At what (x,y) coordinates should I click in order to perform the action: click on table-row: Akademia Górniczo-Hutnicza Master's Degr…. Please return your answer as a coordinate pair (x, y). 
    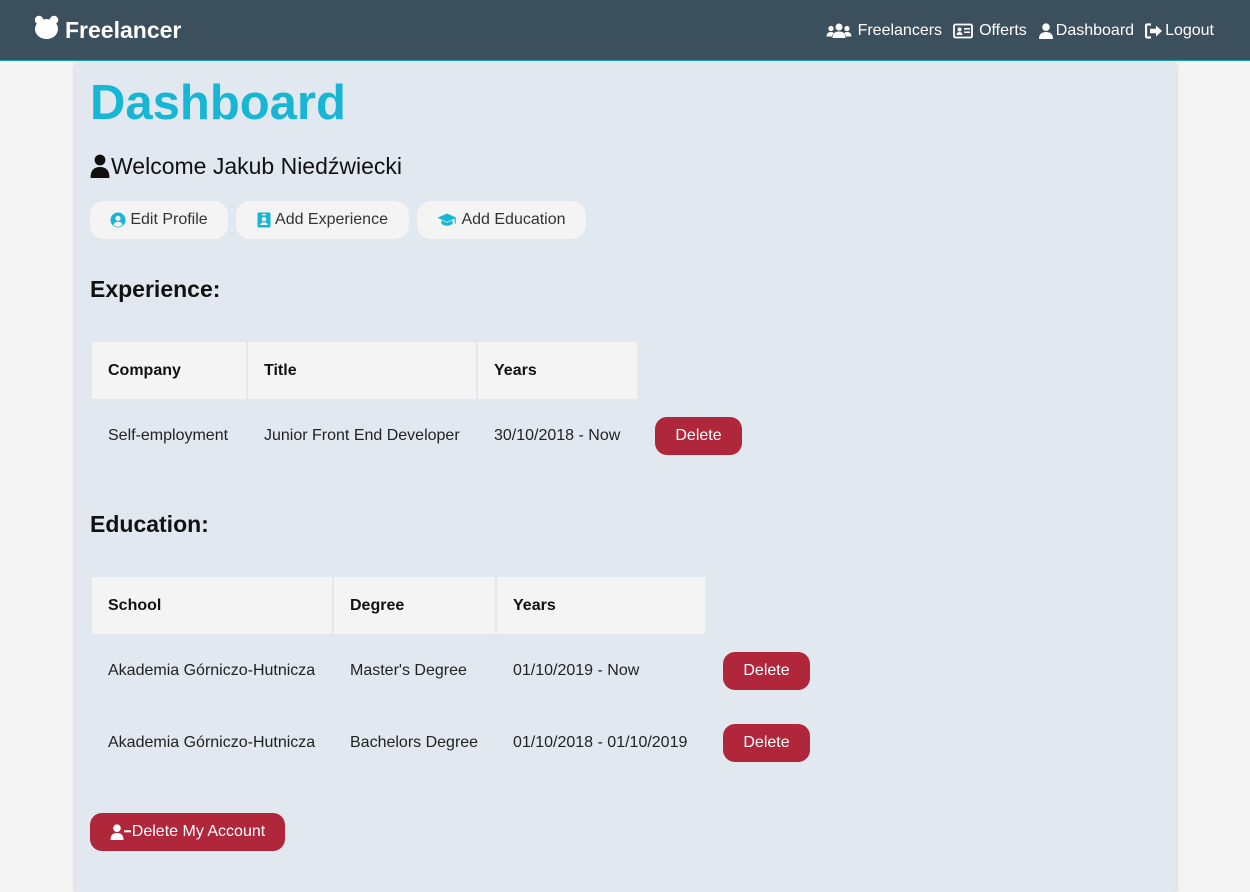
    Looking at the image, I should click on (454, 671).